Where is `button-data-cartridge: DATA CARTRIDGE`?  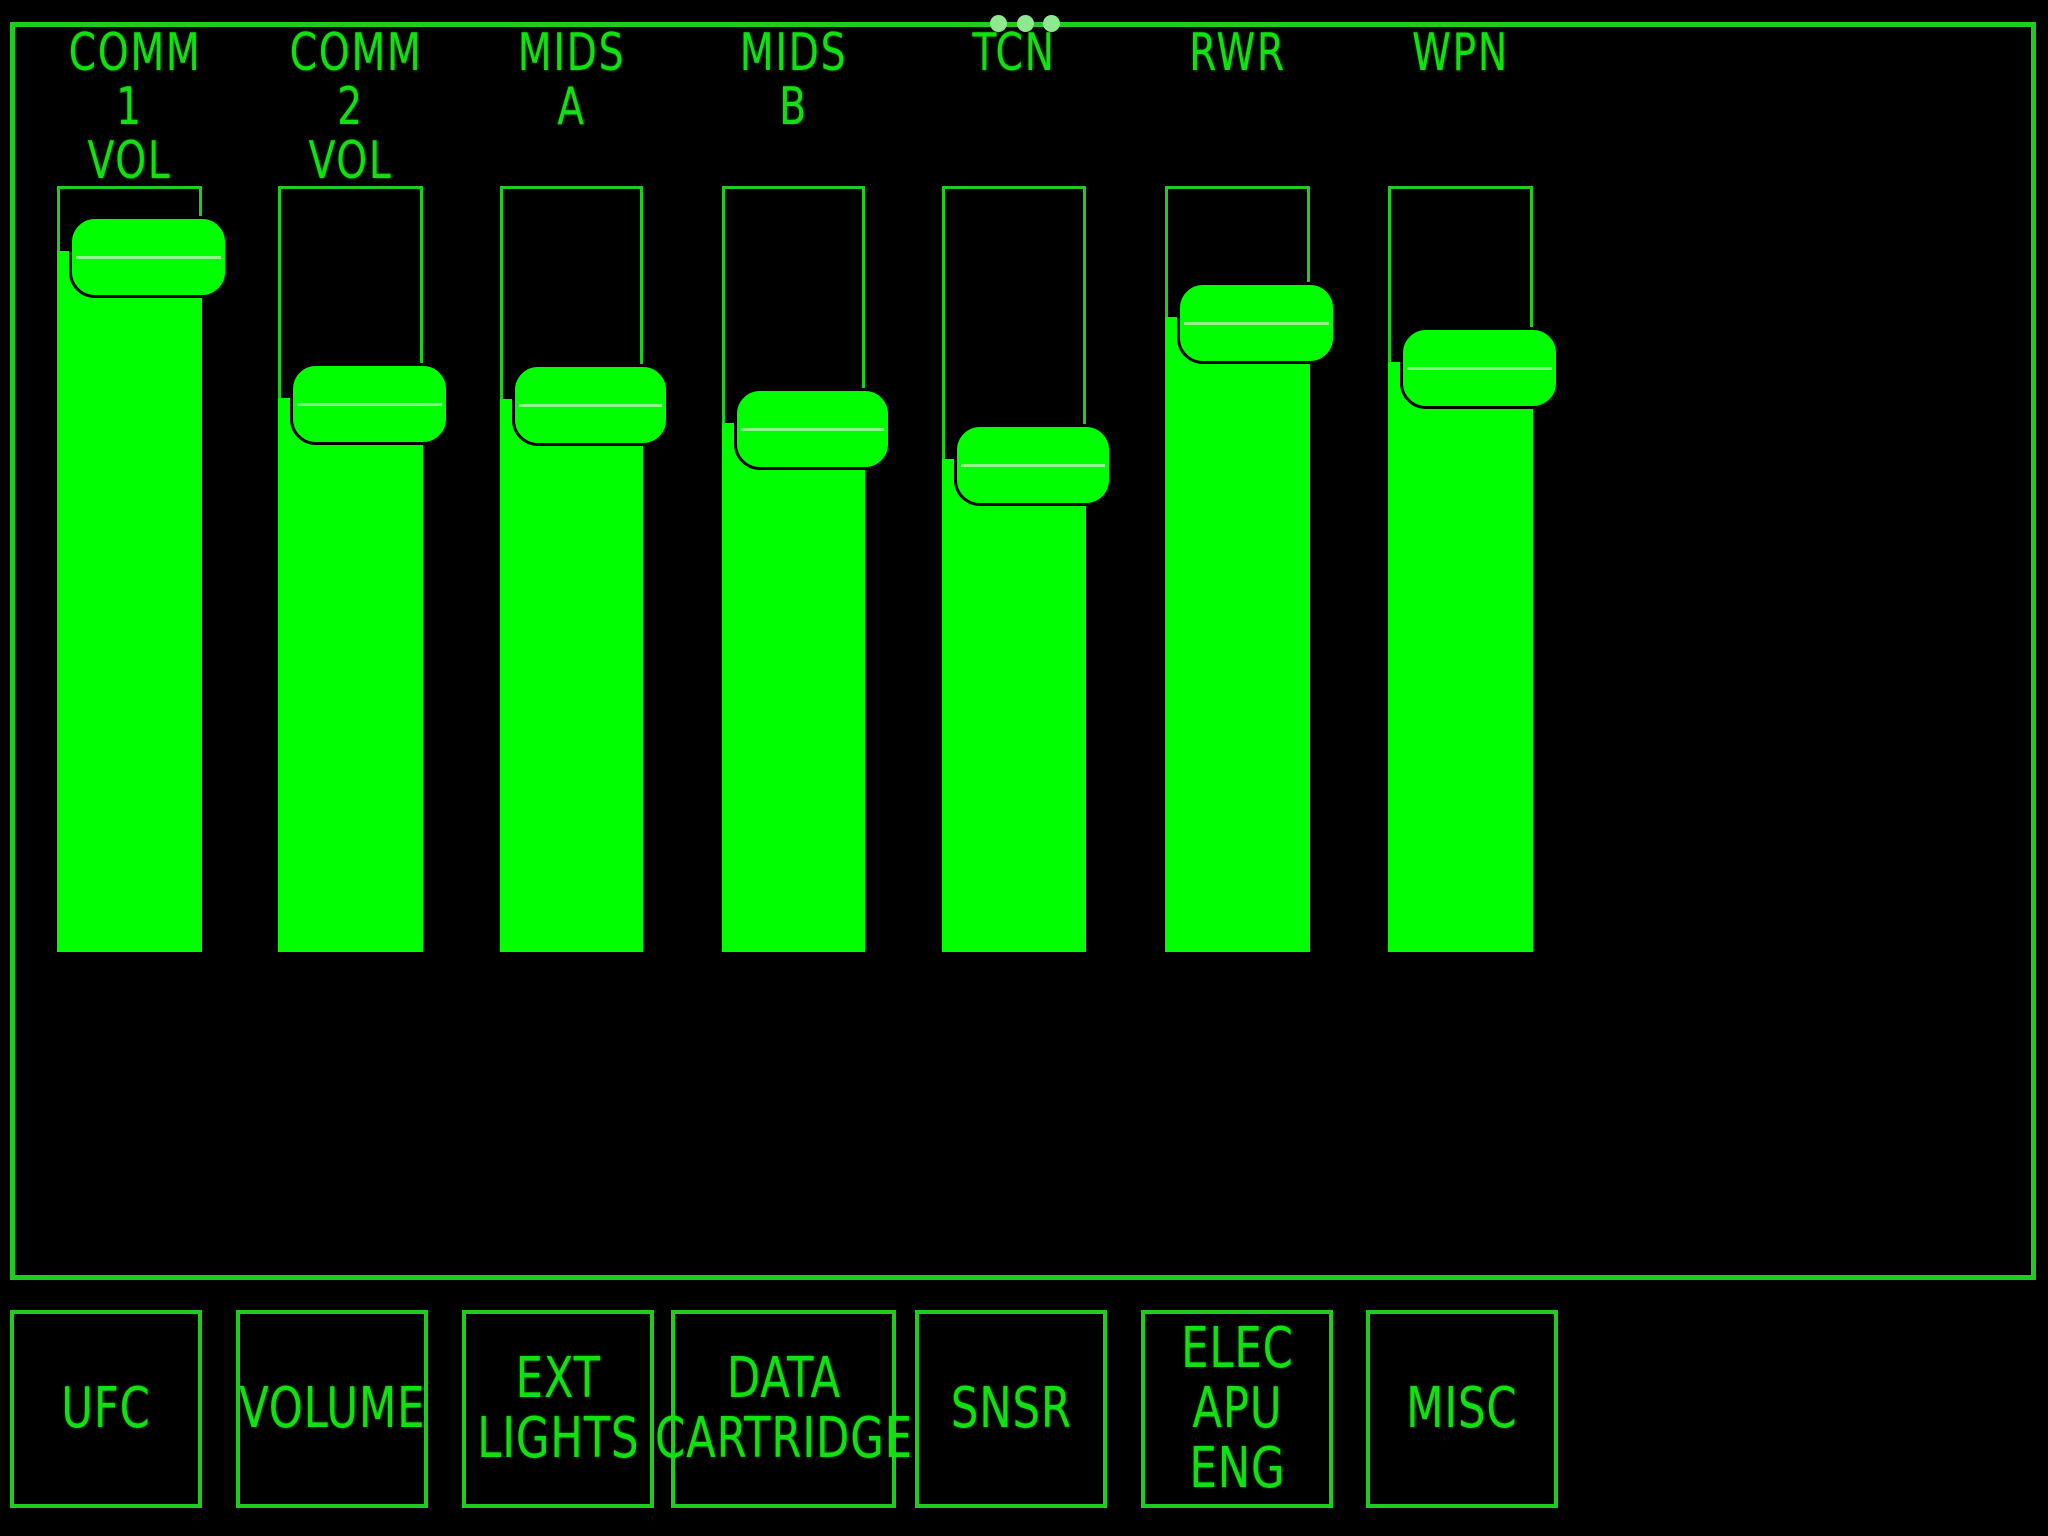
button-data-cartridge: DATA CARTRIDGE is located at coordinates (783, 1409).